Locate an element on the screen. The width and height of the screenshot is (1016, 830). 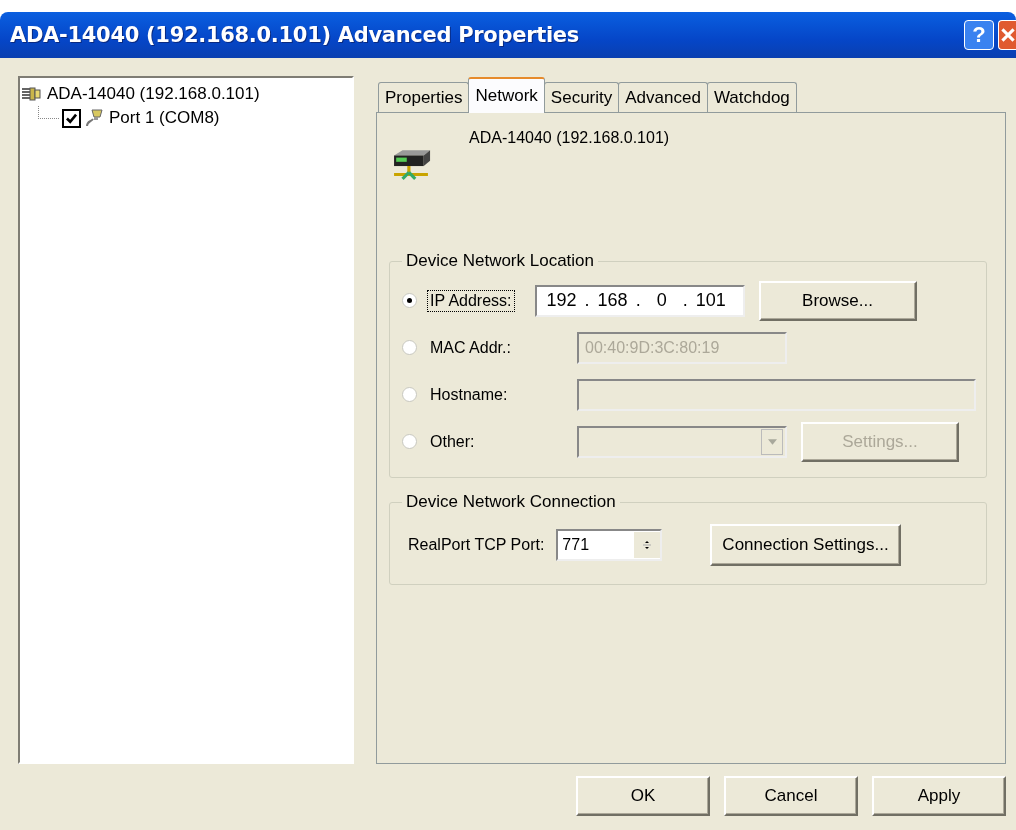
option-label: Other: is located at coordinates (452, 441).